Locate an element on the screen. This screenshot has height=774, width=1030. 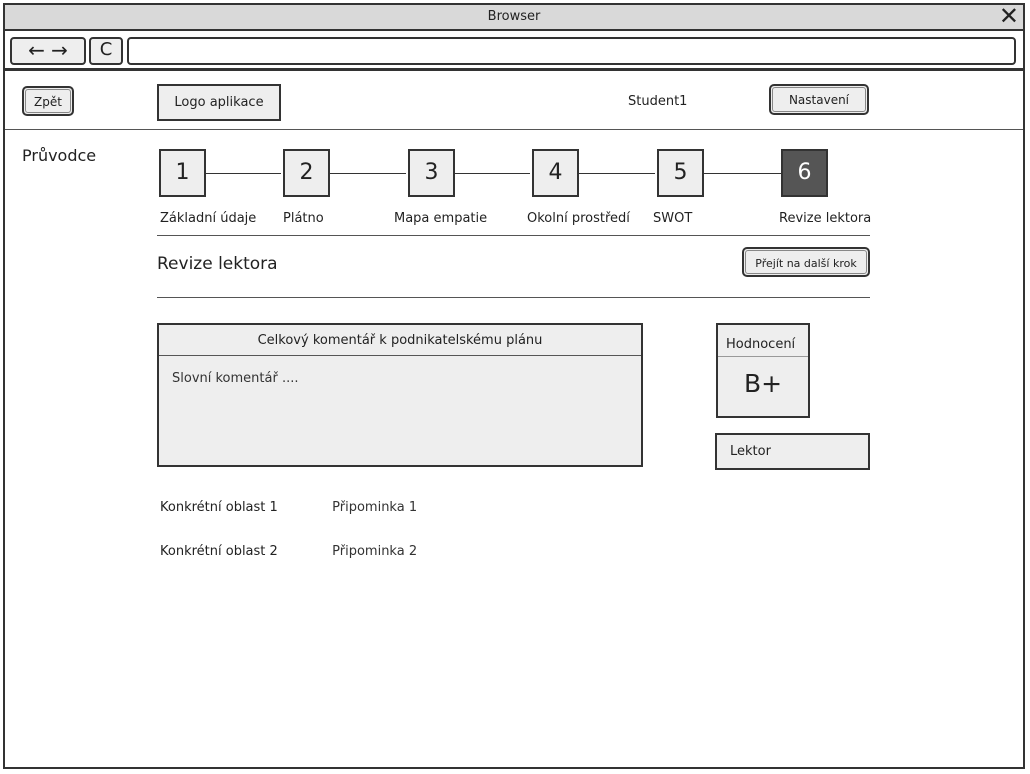
title-bar: Browser ✕ is located at coordinates (514, 17).